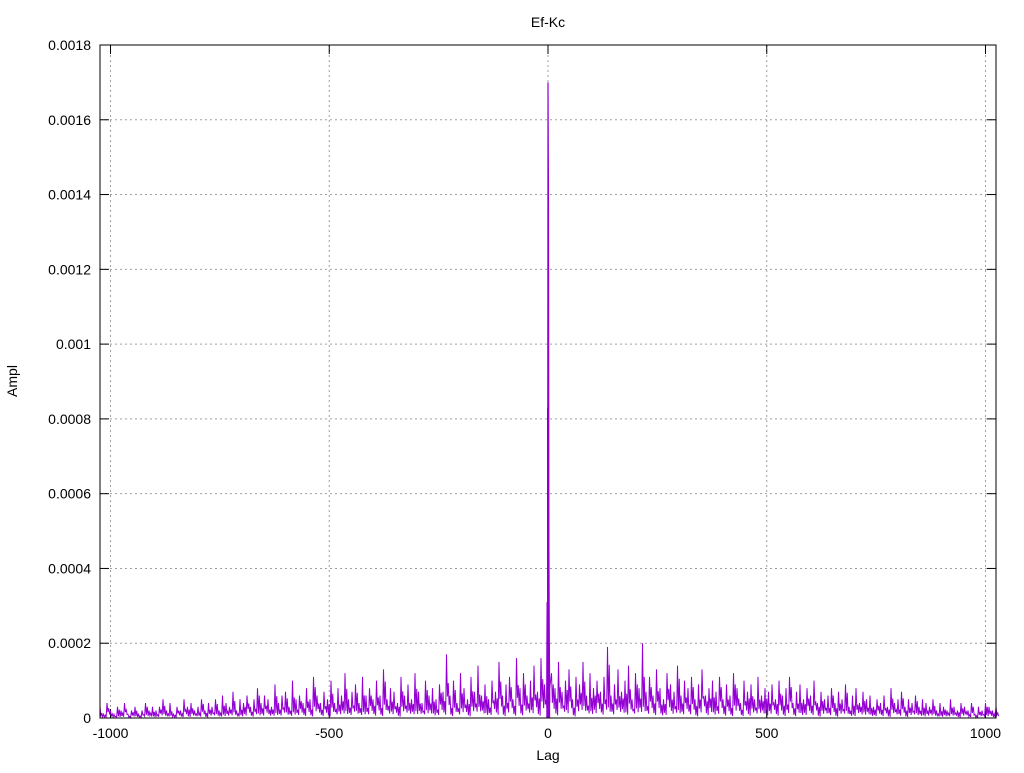 This screenshot has width=1024, height=773. I want to click on x-tick-label: 500, so click(767, 733).